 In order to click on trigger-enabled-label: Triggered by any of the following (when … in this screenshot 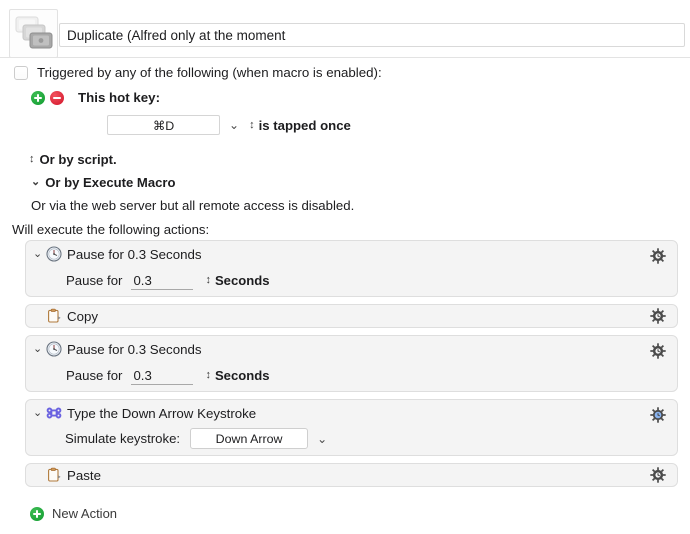, I will do `click(209, 72)`.